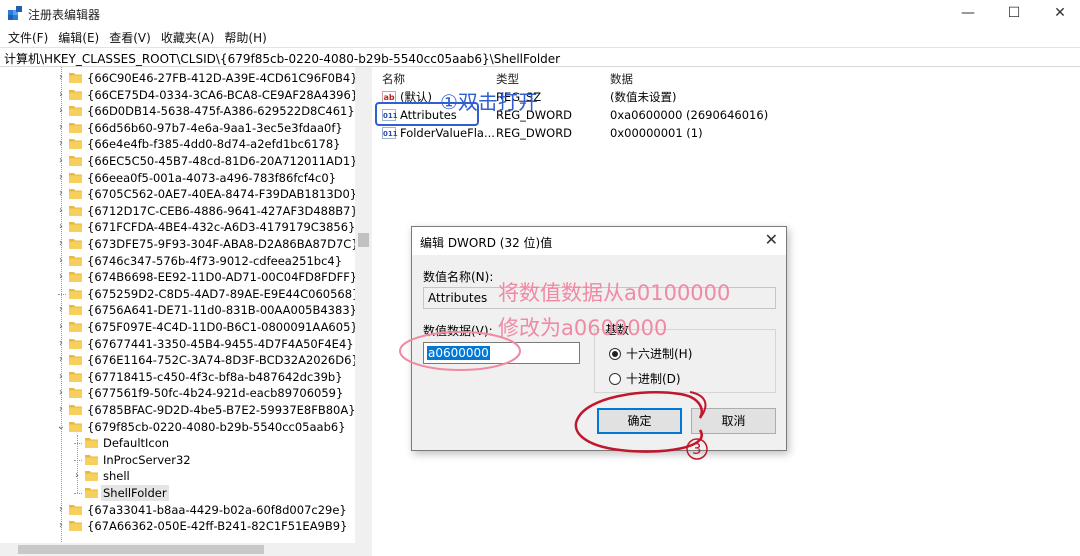 The width and height of the screenshot is (1080, 556). What do you see at coordinates (15, 13) in the screenshot?
I see `registry-editor-icon` at bounding box center [15, 13].